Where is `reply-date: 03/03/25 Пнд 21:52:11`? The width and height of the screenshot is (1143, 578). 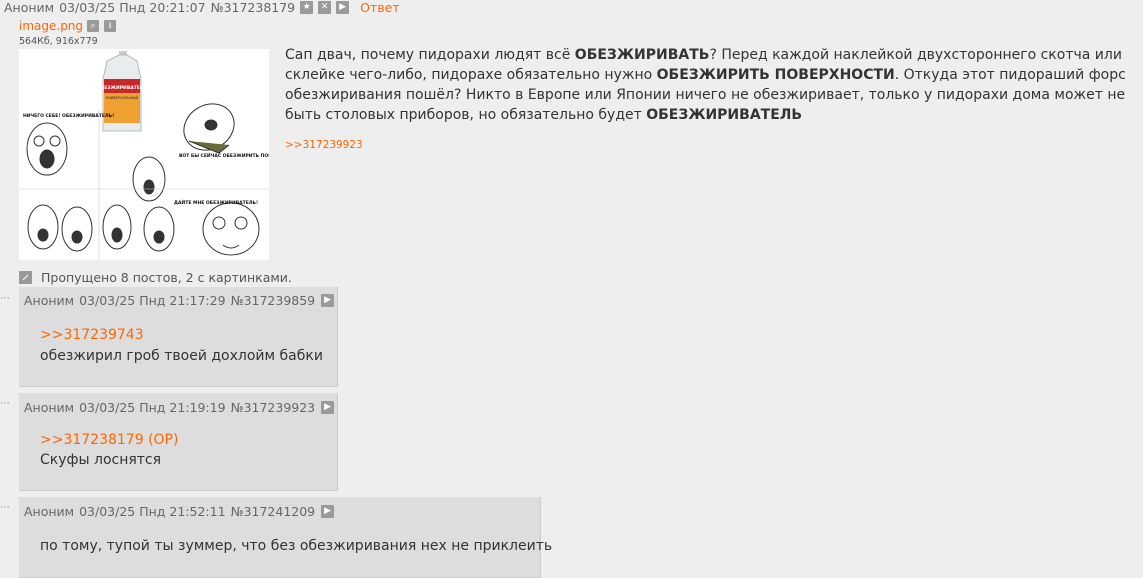 reply-date: 03/03/25 Пнд 21:52:11 is located at coordinates (152, 511).